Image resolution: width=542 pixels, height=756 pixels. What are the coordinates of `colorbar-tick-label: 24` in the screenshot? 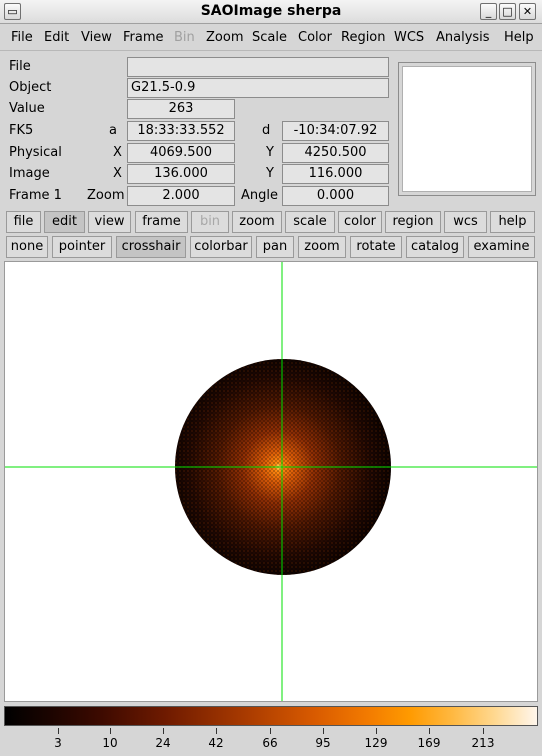 It's located at (163, 743).